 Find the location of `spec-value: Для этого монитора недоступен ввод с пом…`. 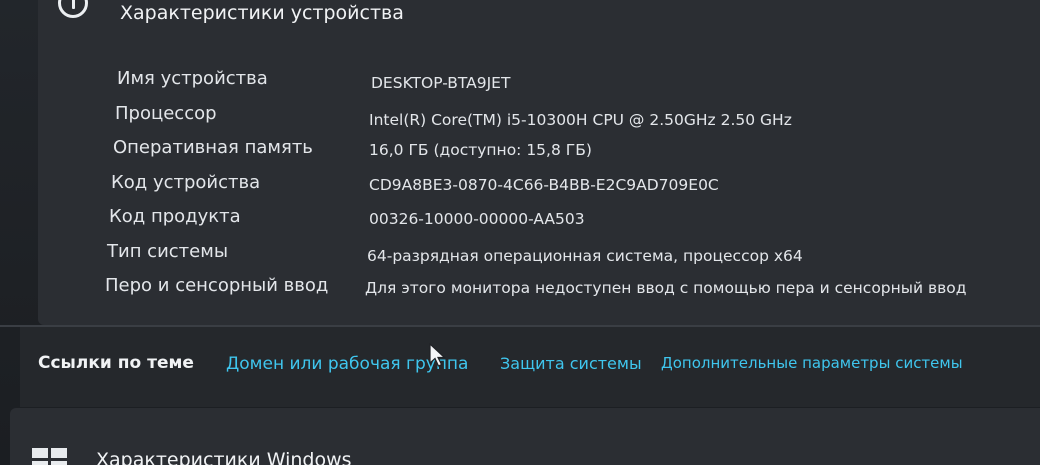

spec-value: Для этого монитора недоступен ввод с пом… is located at coordinates (666, 288).